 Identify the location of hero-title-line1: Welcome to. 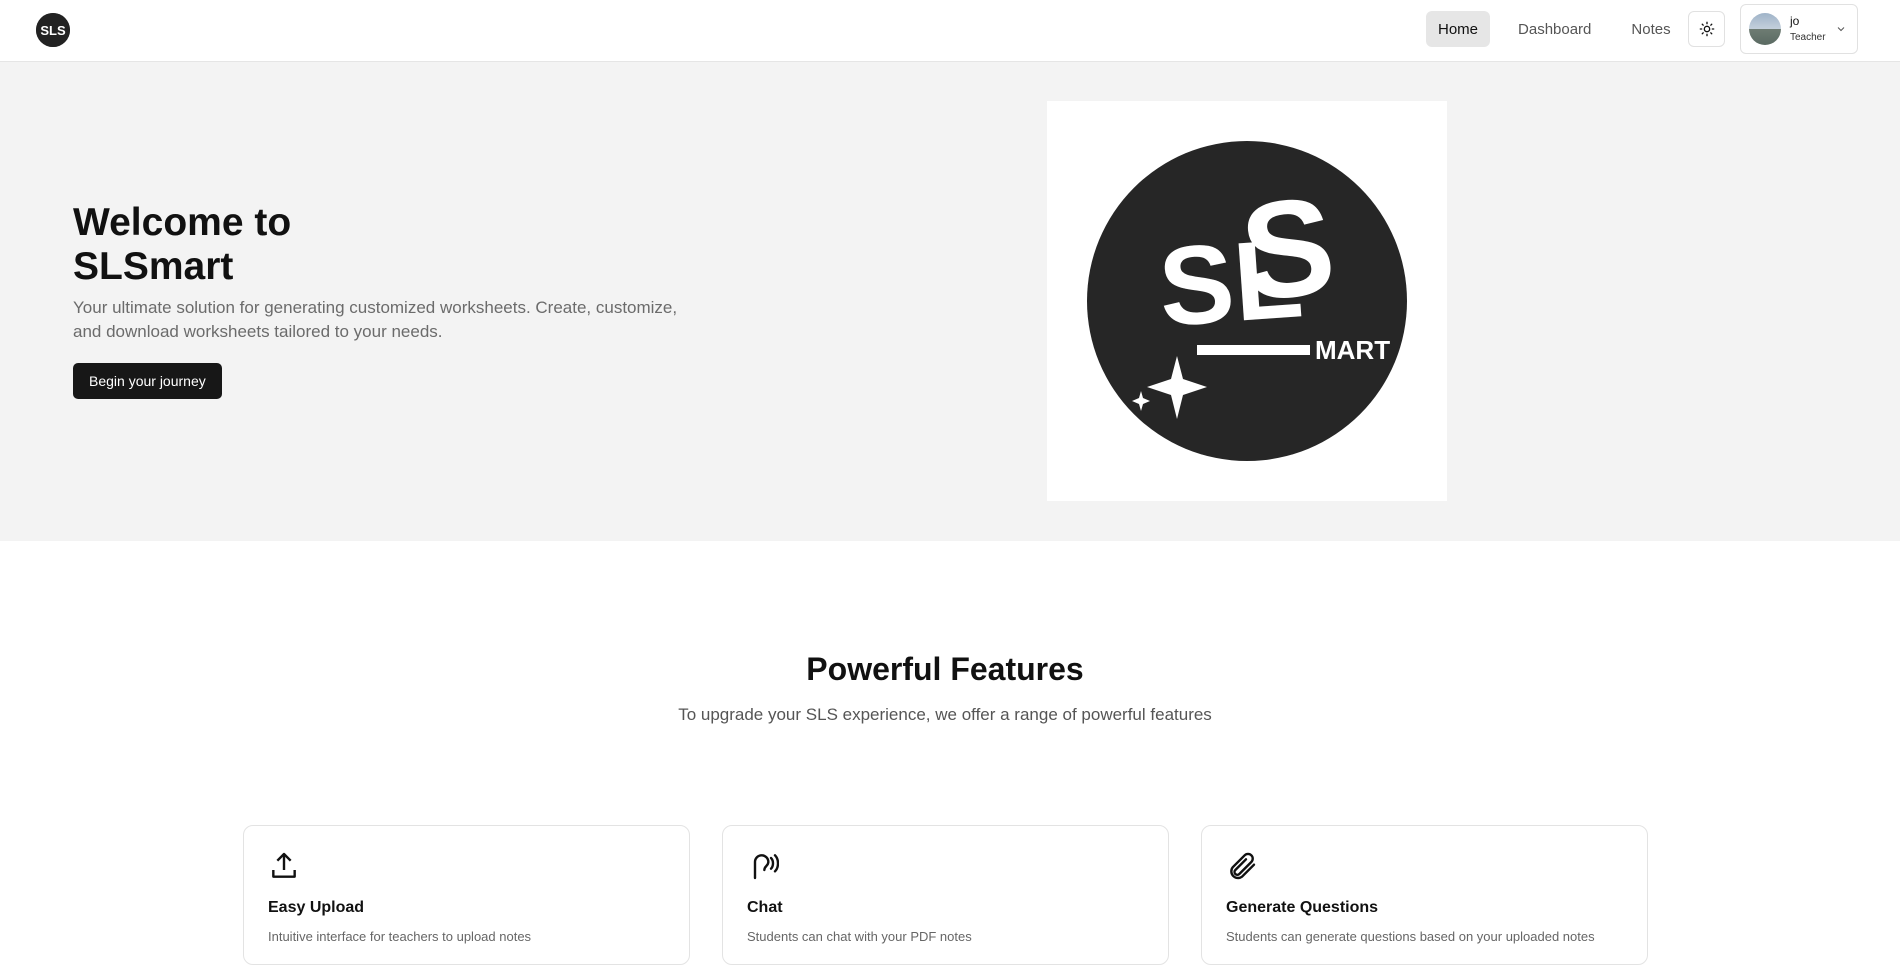
(182, 222).